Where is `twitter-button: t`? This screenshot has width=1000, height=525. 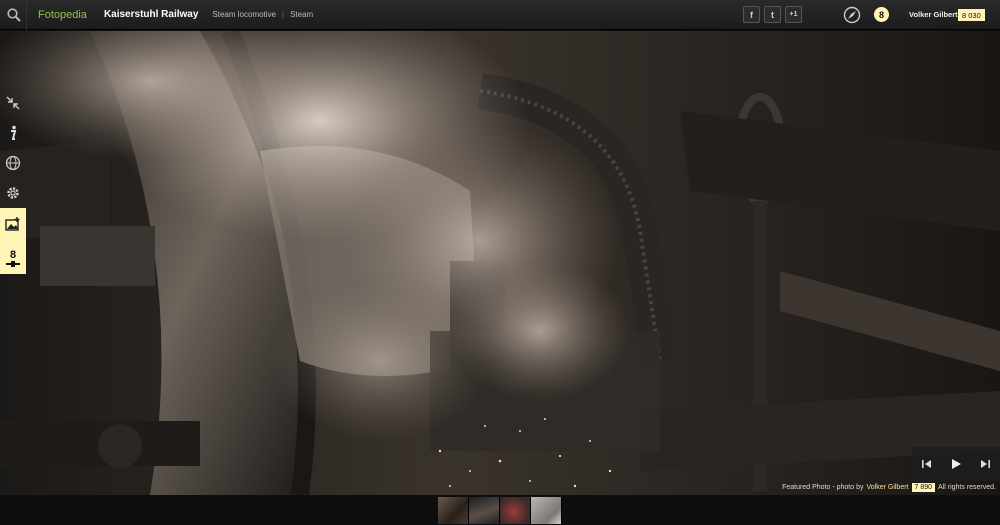 twitter-button: t is located at coordinates (772, 14).